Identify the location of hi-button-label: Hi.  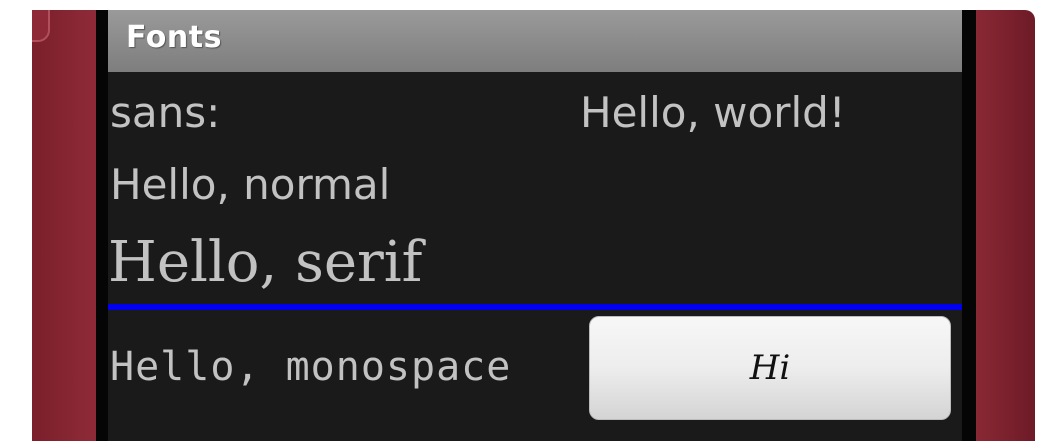
(770, 368).